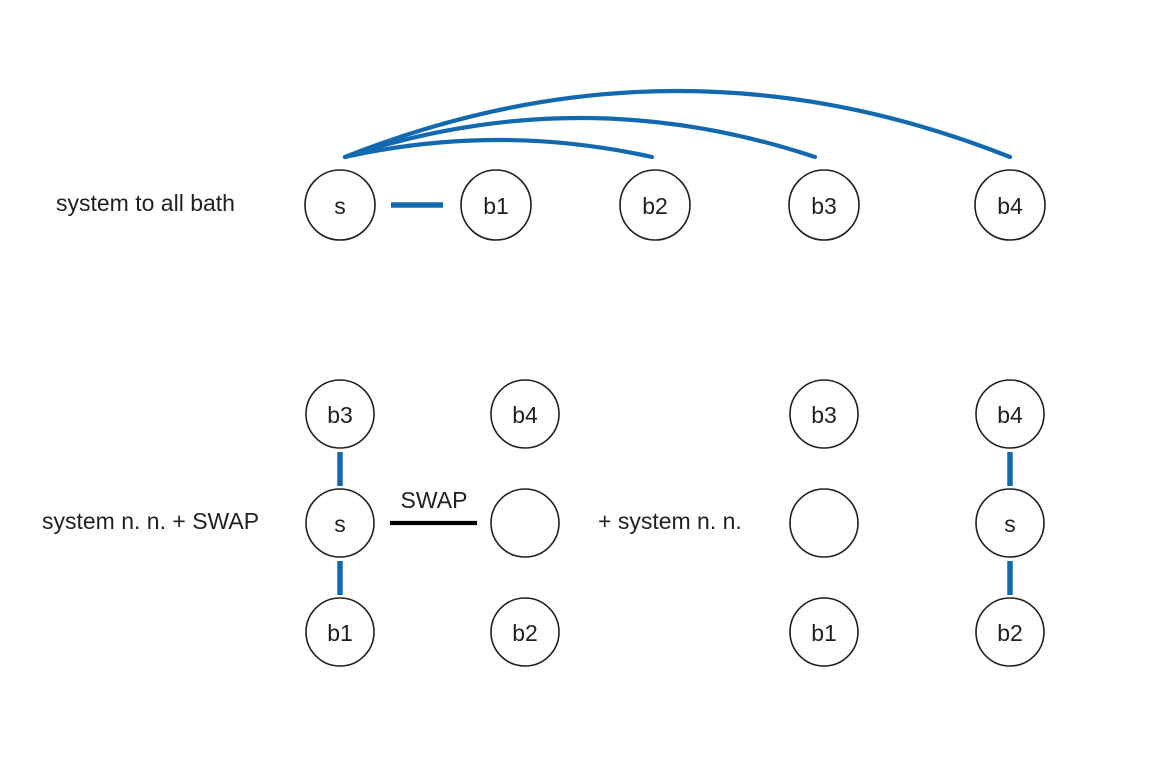 This screenshot has width=1152, height=768. I want to click on node-right-b2: b2, so click(1010, 632).